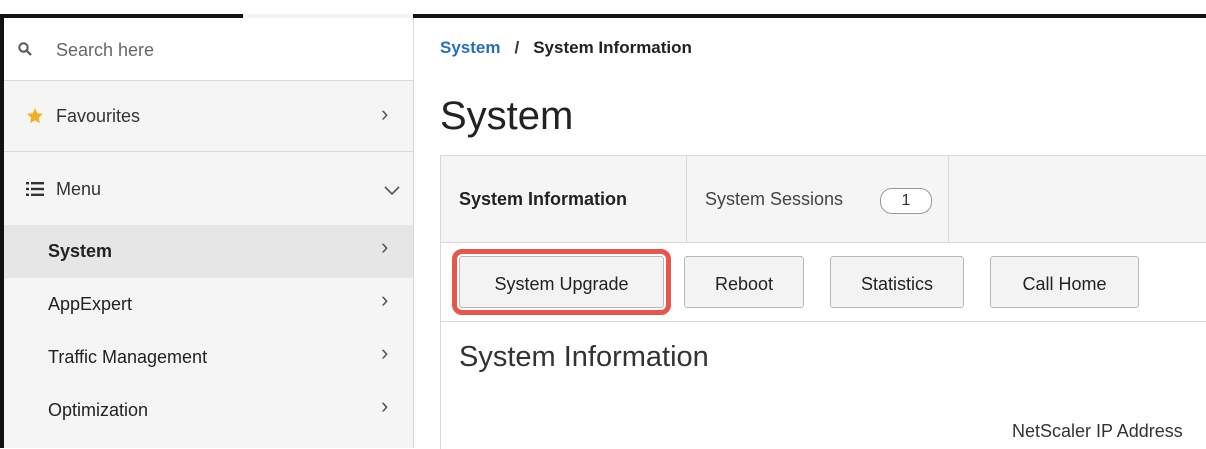 The height and width of the screenshot is (449, 1206). What do you see at coordinates (774, 199) in the screenshot?
I see `tab-label: System Sessions` at bounding box center [774, 199].